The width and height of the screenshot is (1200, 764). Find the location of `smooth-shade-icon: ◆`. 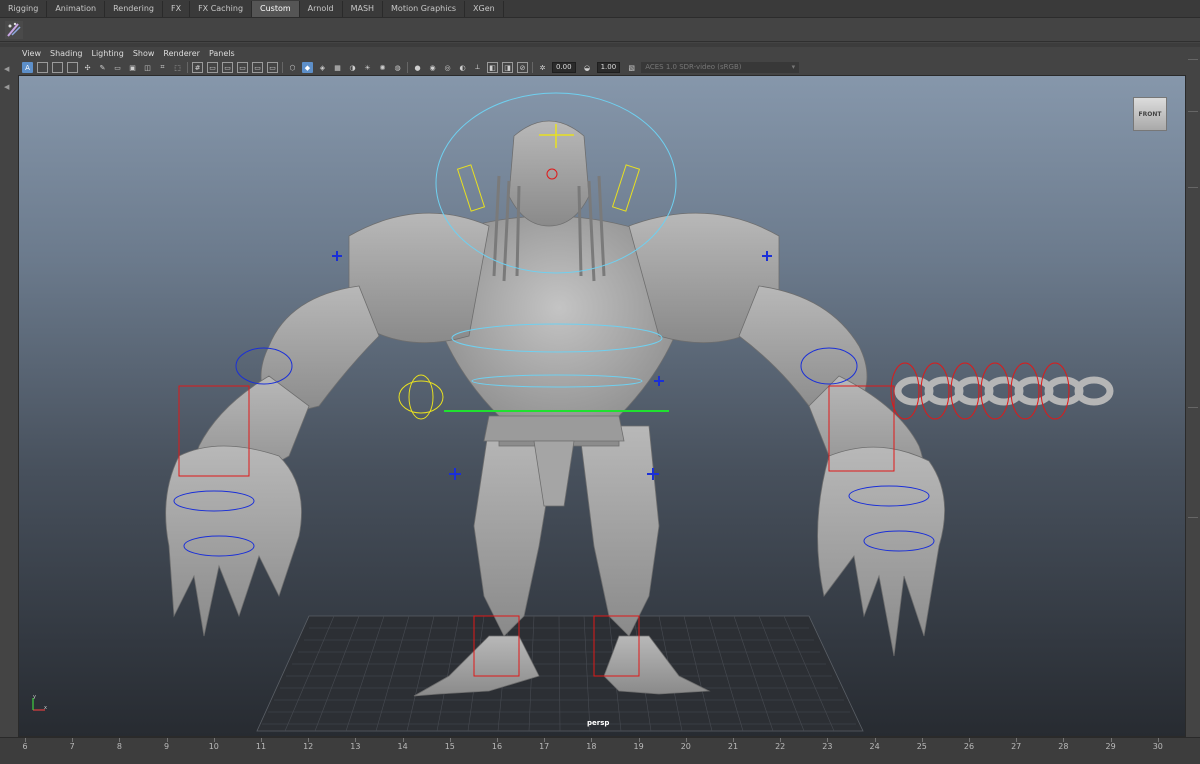

smooth-shade-icon: ◆ is located at coordinates (307, 67).